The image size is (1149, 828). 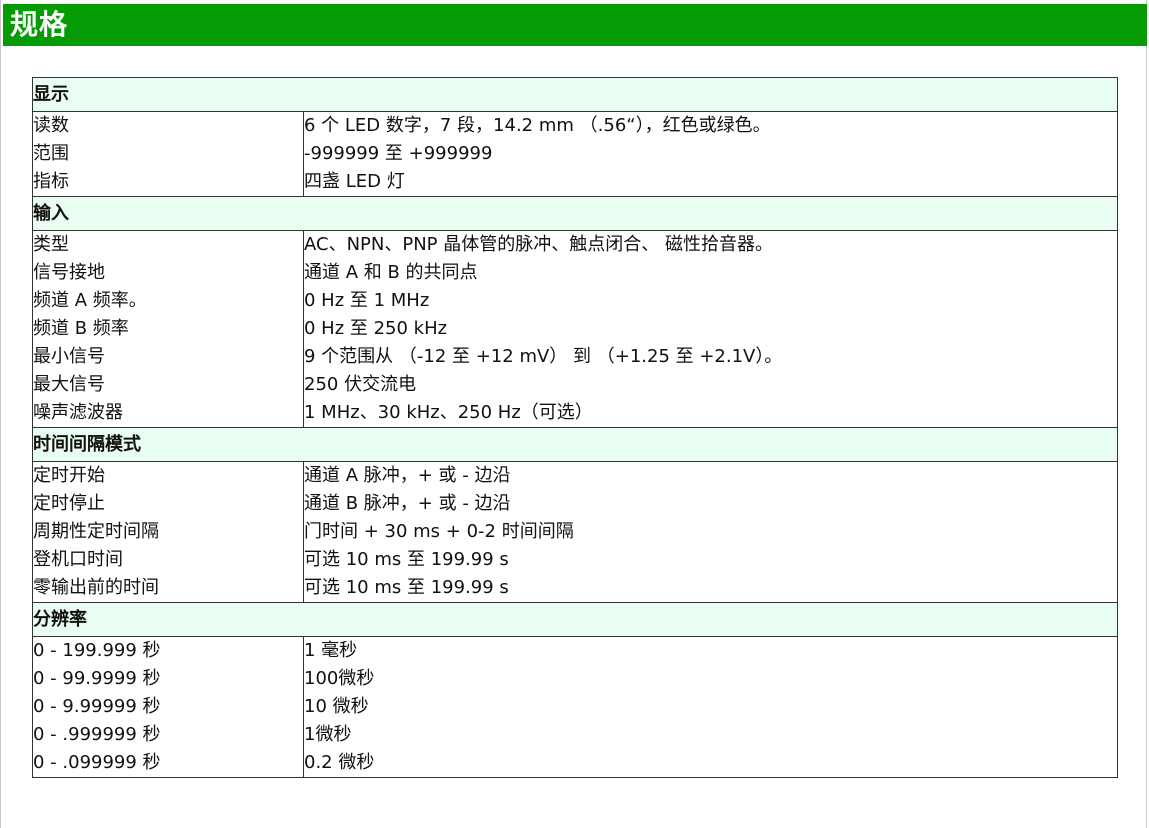 I want to click on spec-value: 10 微秒, so click(x=336, y=706).